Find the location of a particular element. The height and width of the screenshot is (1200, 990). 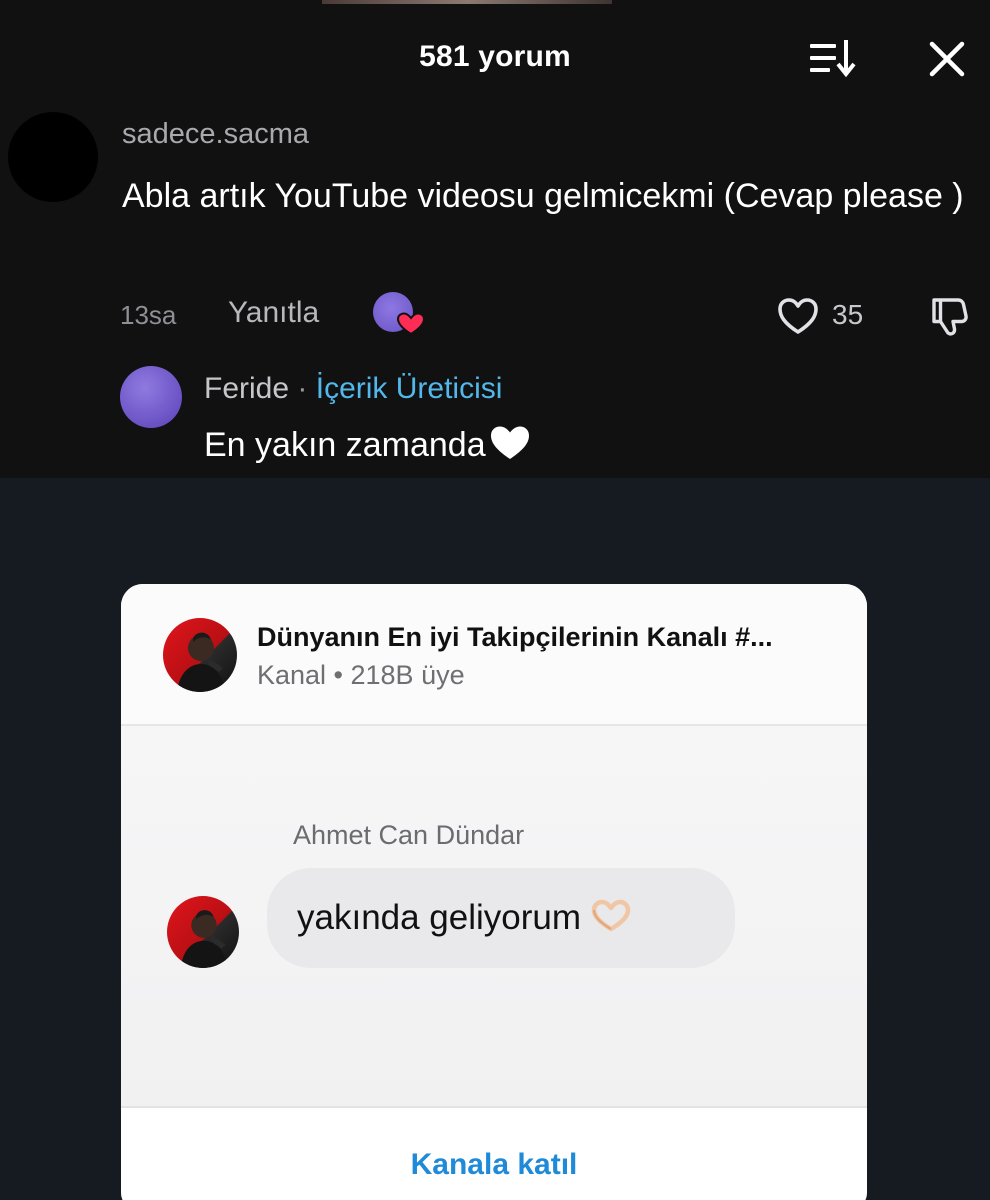

comments-header: 581 yorum is located at coordinates (495, 57).